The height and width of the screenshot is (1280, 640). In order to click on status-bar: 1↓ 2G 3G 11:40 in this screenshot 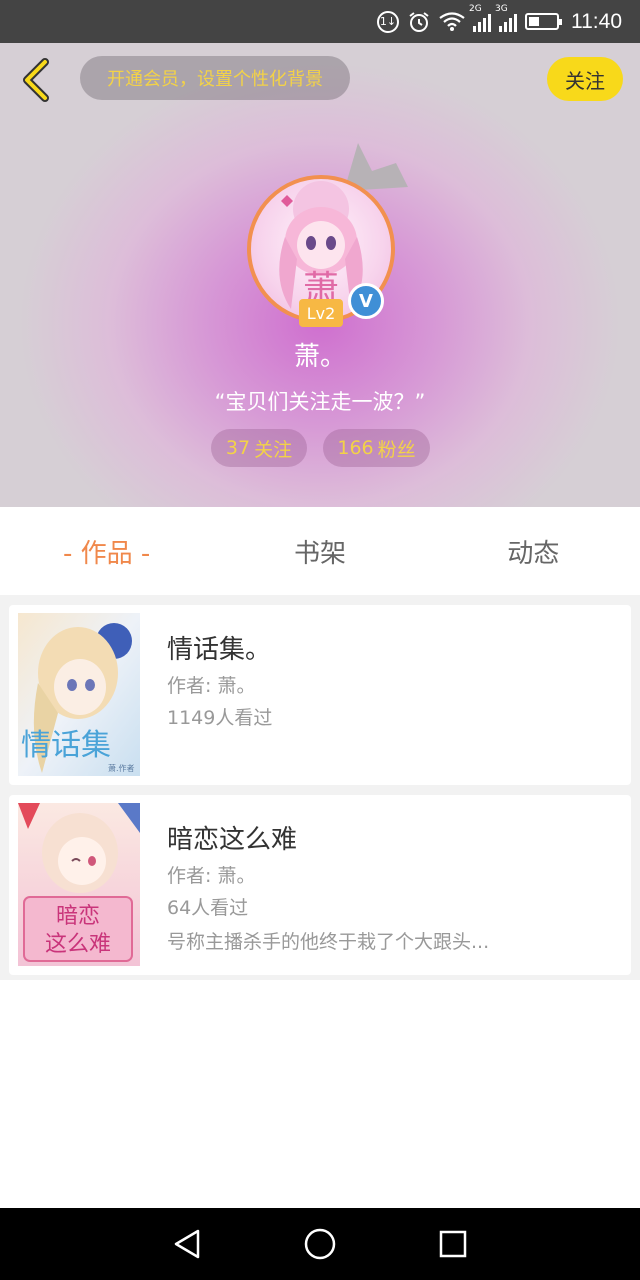, I will do `click(320, 21)`.